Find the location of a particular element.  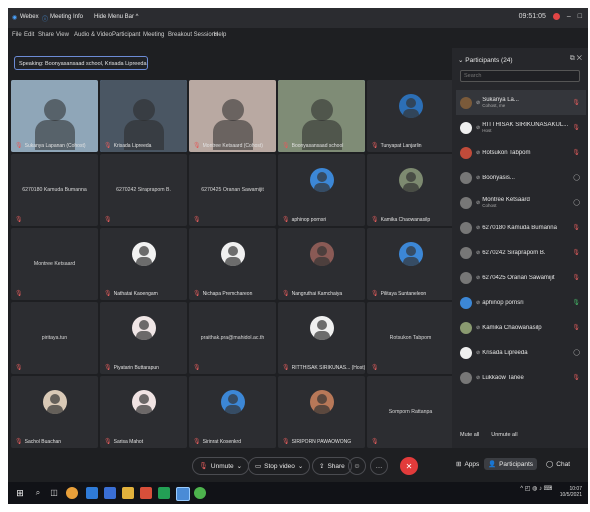

video-tile: 🎙 RITTHISAK SIRIKUNAS... (Host) is located at coordinates (321, 338).